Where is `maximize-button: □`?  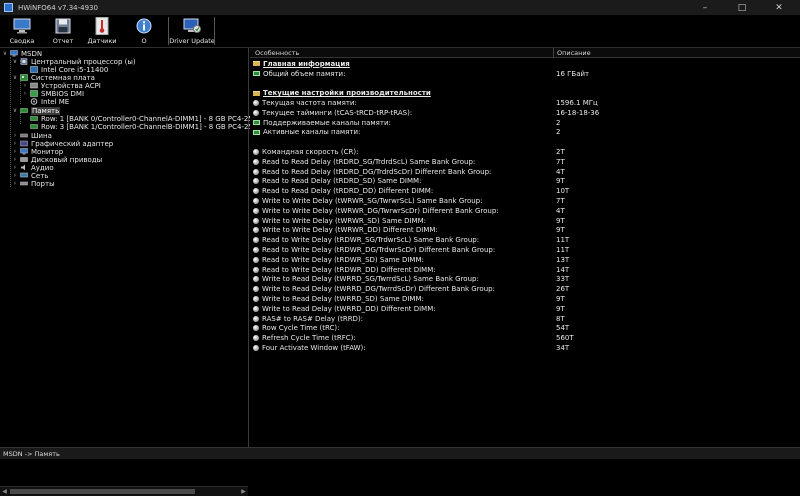 maximize-button: □ is located at coordinates (742, 7).